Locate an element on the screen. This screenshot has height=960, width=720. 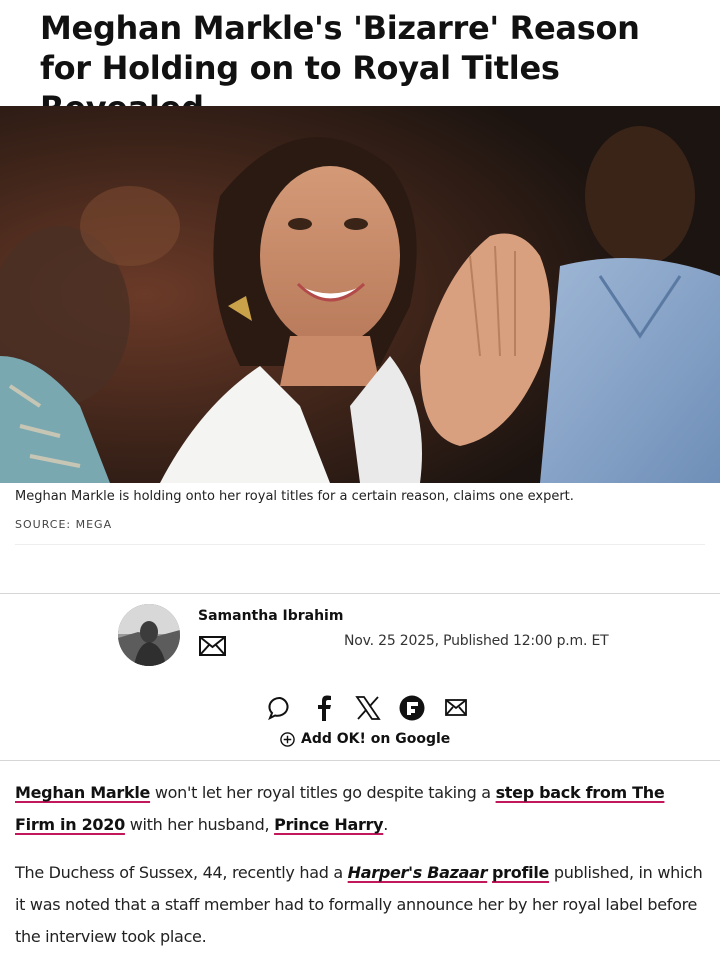
comment-icon is located at coordinates (280, 708).